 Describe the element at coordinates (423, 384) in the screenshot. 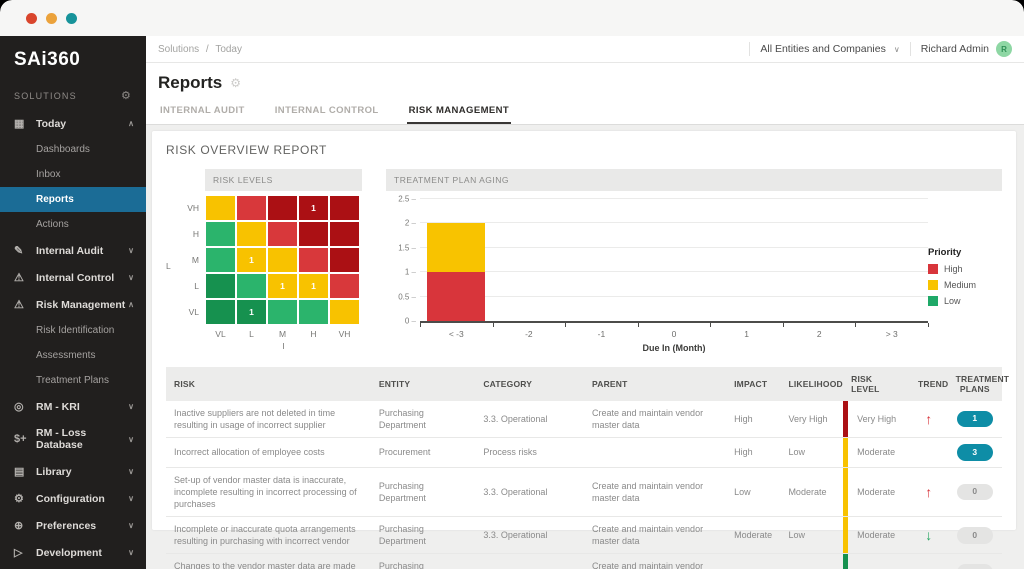

I see `column-header-entity: ENTITY` at that location.